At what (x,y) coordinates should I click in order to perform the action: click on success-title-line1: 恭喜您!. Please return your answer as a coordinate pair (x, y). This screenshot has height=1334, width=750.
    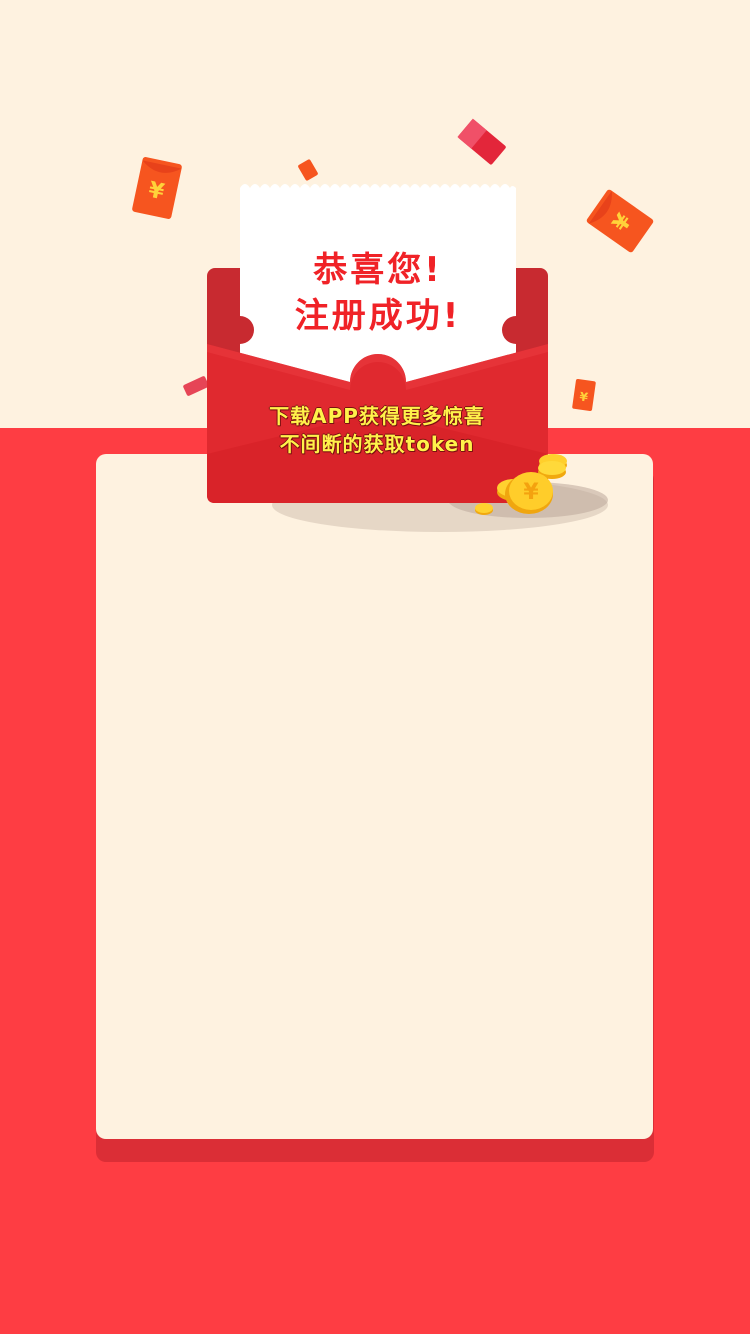
    Looking at the image, I should click on (378, 270).